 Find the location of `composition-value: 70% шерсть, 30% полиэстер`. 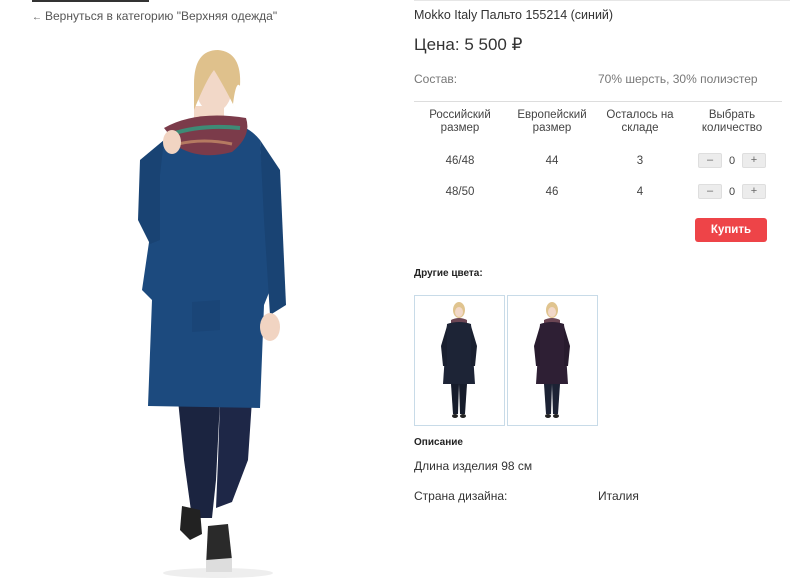

composition-value: 70% шерсть, 30% полиэстер is located at coordinates (678, 79).